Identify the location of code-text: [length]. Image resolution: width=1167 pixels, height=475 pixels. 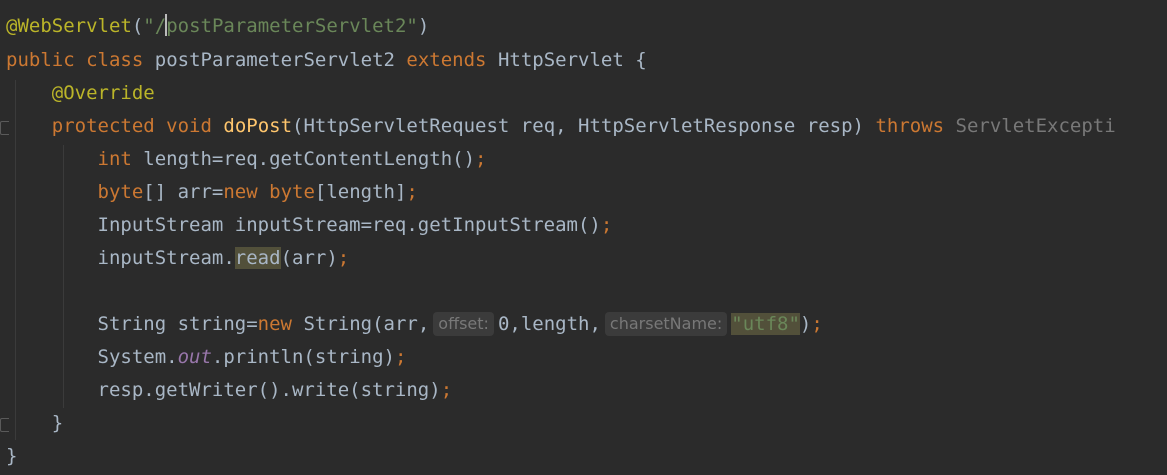
(360, 192).